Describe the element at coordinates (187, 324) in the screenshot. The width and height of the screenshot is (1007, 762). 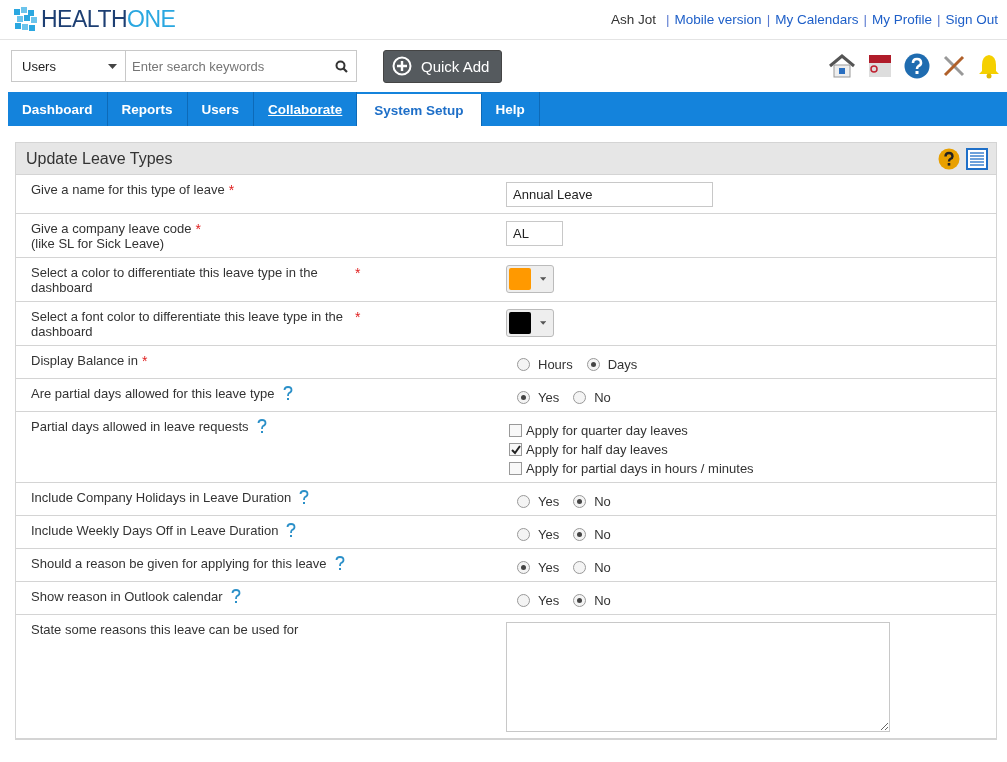
I see `field-label: Select a font color to differentiate this leave type in the dashboard` at that location.